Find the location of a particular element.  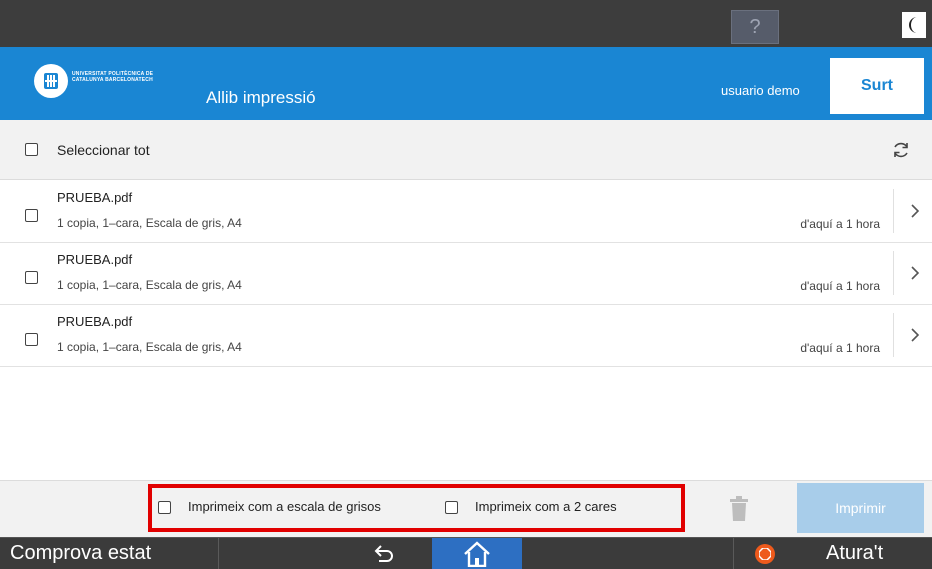

home-button is located at coordinates (477, 553).